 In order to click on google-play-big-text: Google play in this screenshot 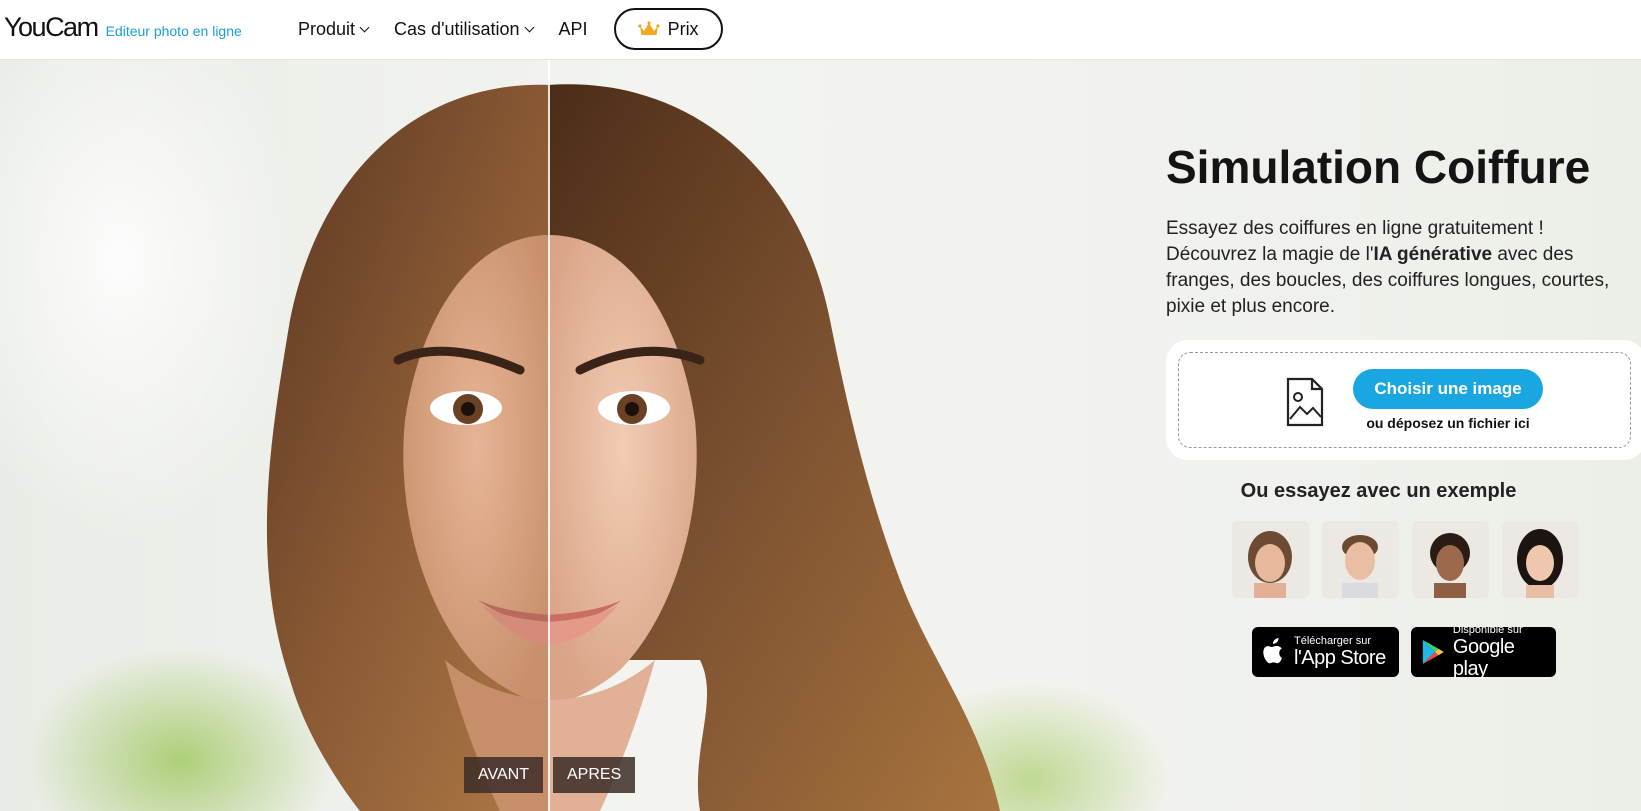, I will do `click(1483, 658)`.